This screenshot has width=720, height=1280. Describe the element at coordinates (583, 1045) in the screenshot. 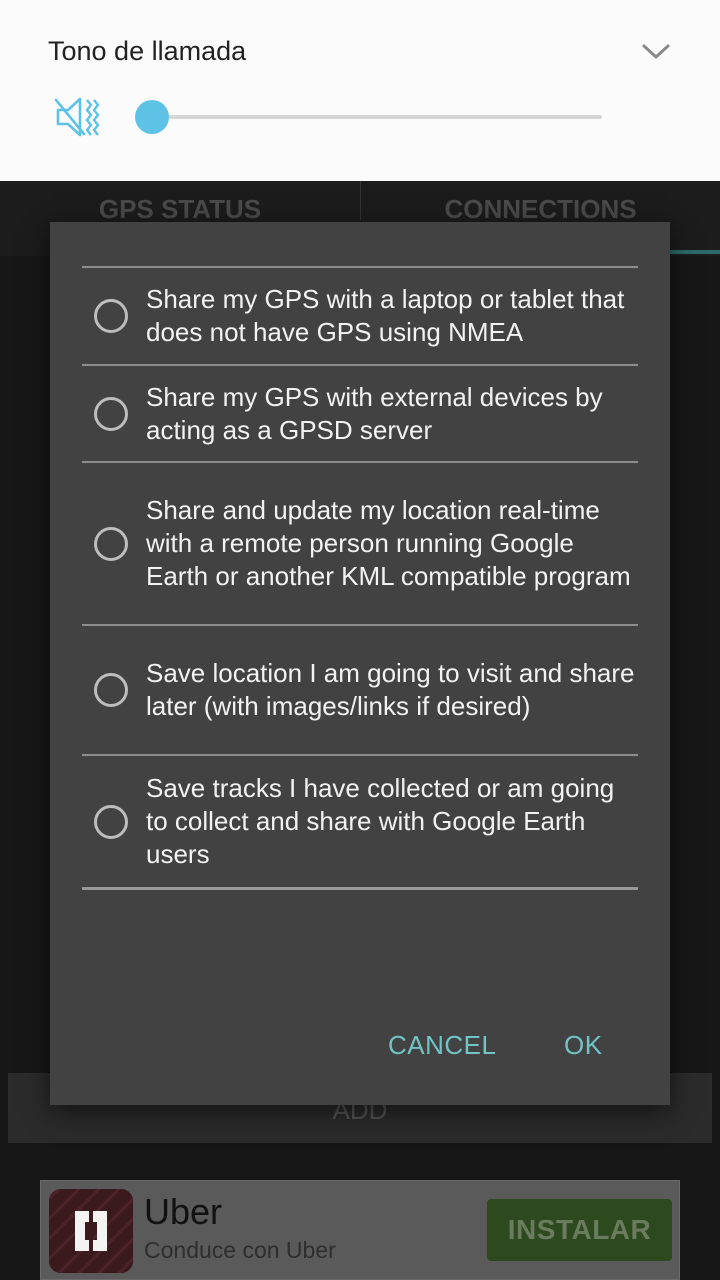

I see `ok-button: OK` at that location.